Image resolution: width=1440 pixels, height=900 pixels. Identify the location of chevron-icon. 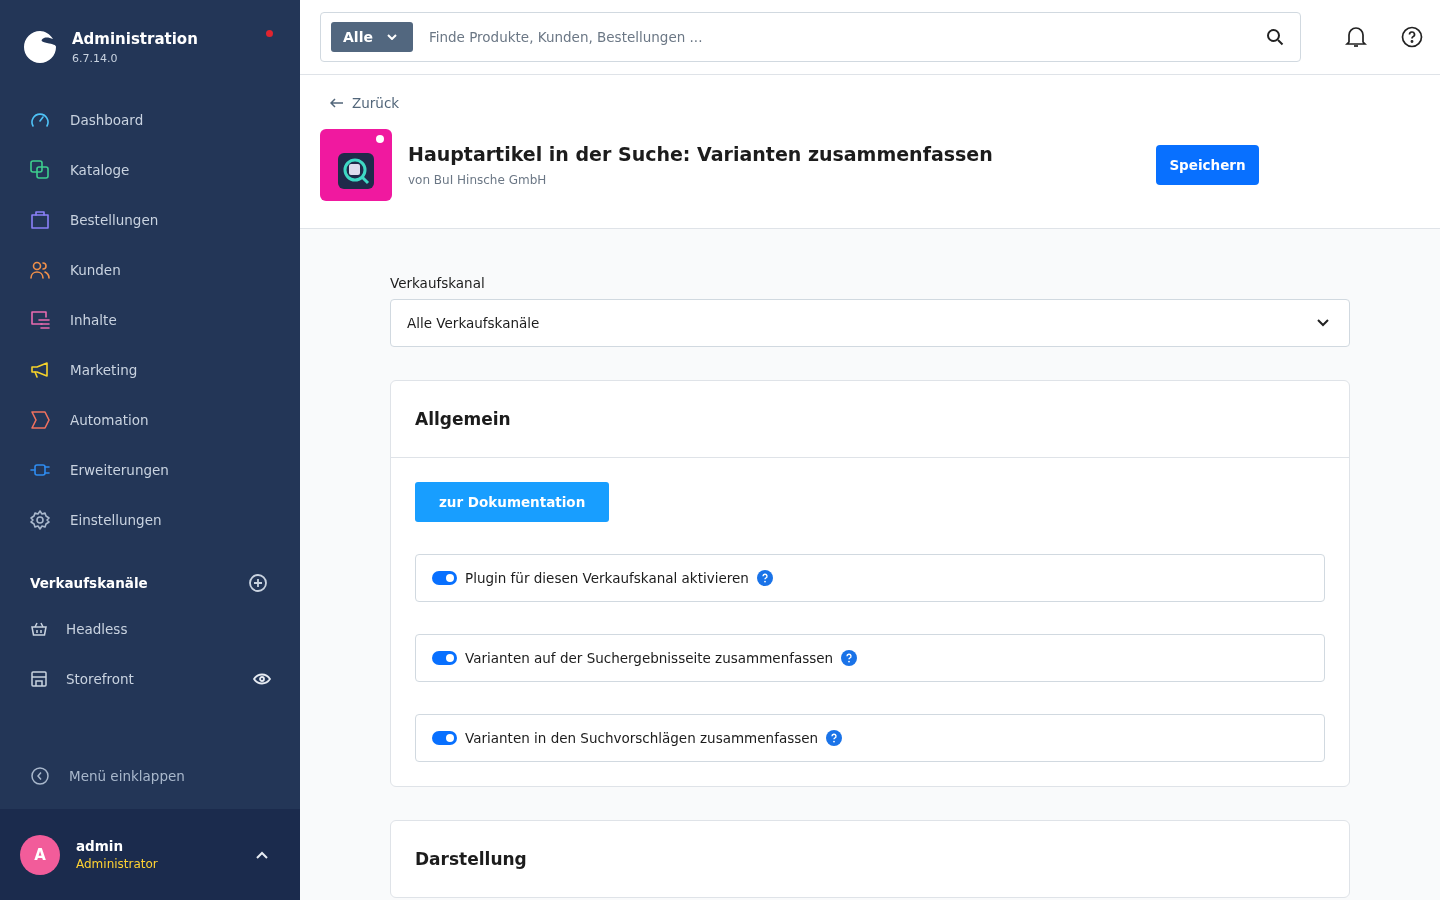
(40, 420).